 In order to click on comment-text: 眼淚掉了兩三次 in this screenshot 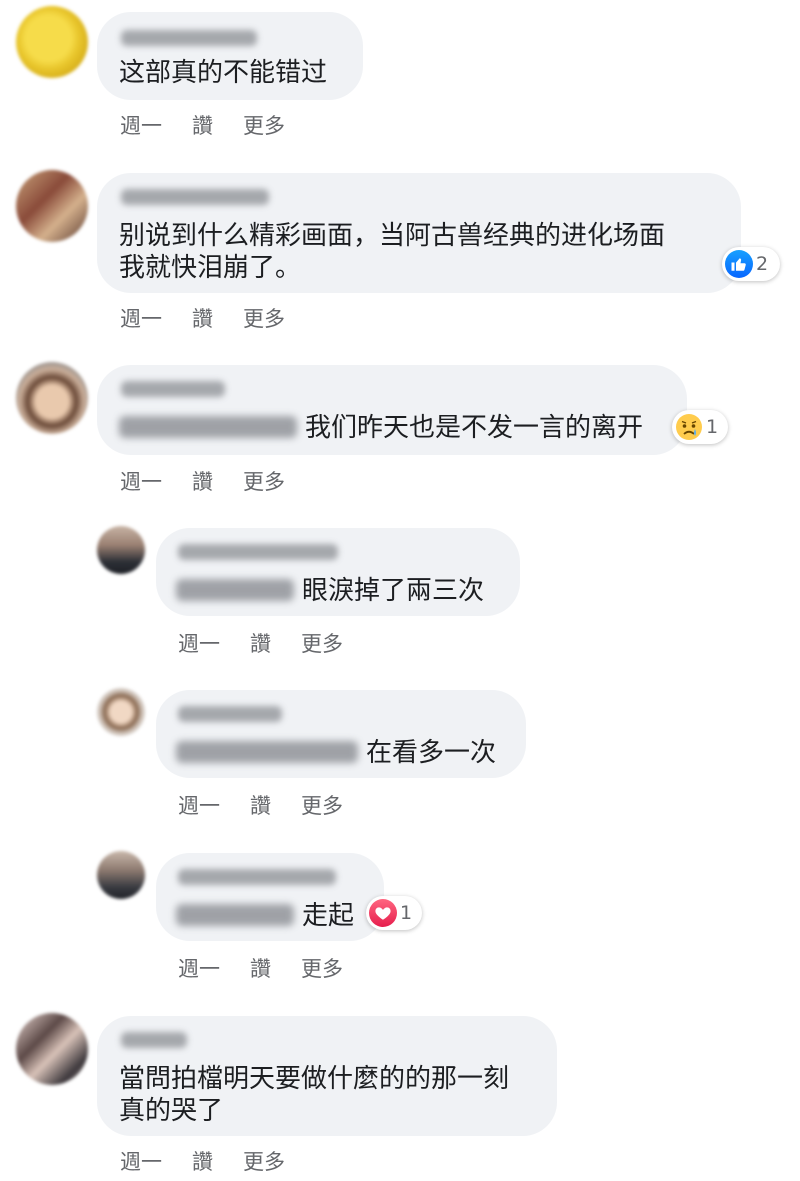, I will do `click(330, 591)`.